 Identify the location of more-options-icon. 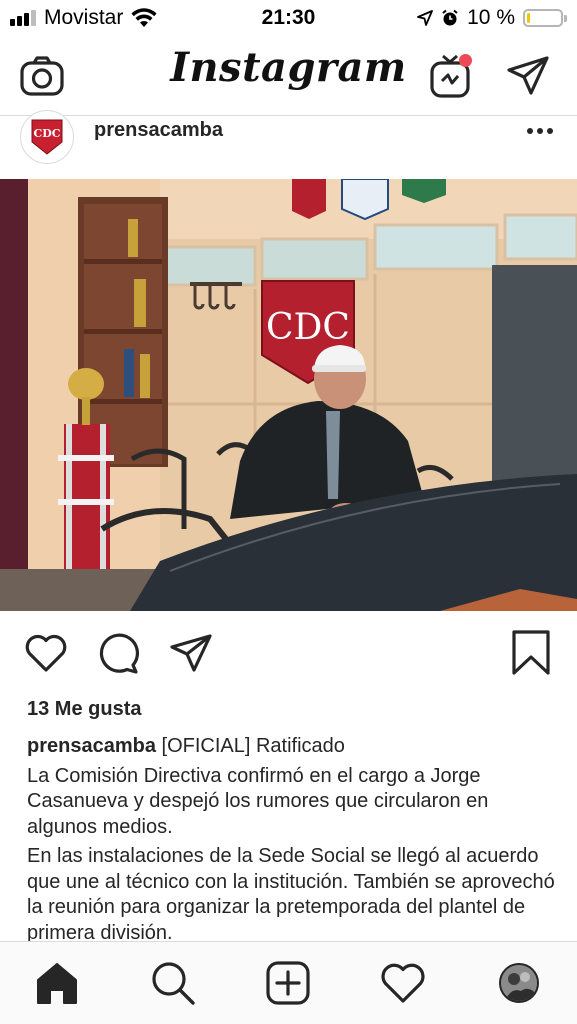
(540, 131).